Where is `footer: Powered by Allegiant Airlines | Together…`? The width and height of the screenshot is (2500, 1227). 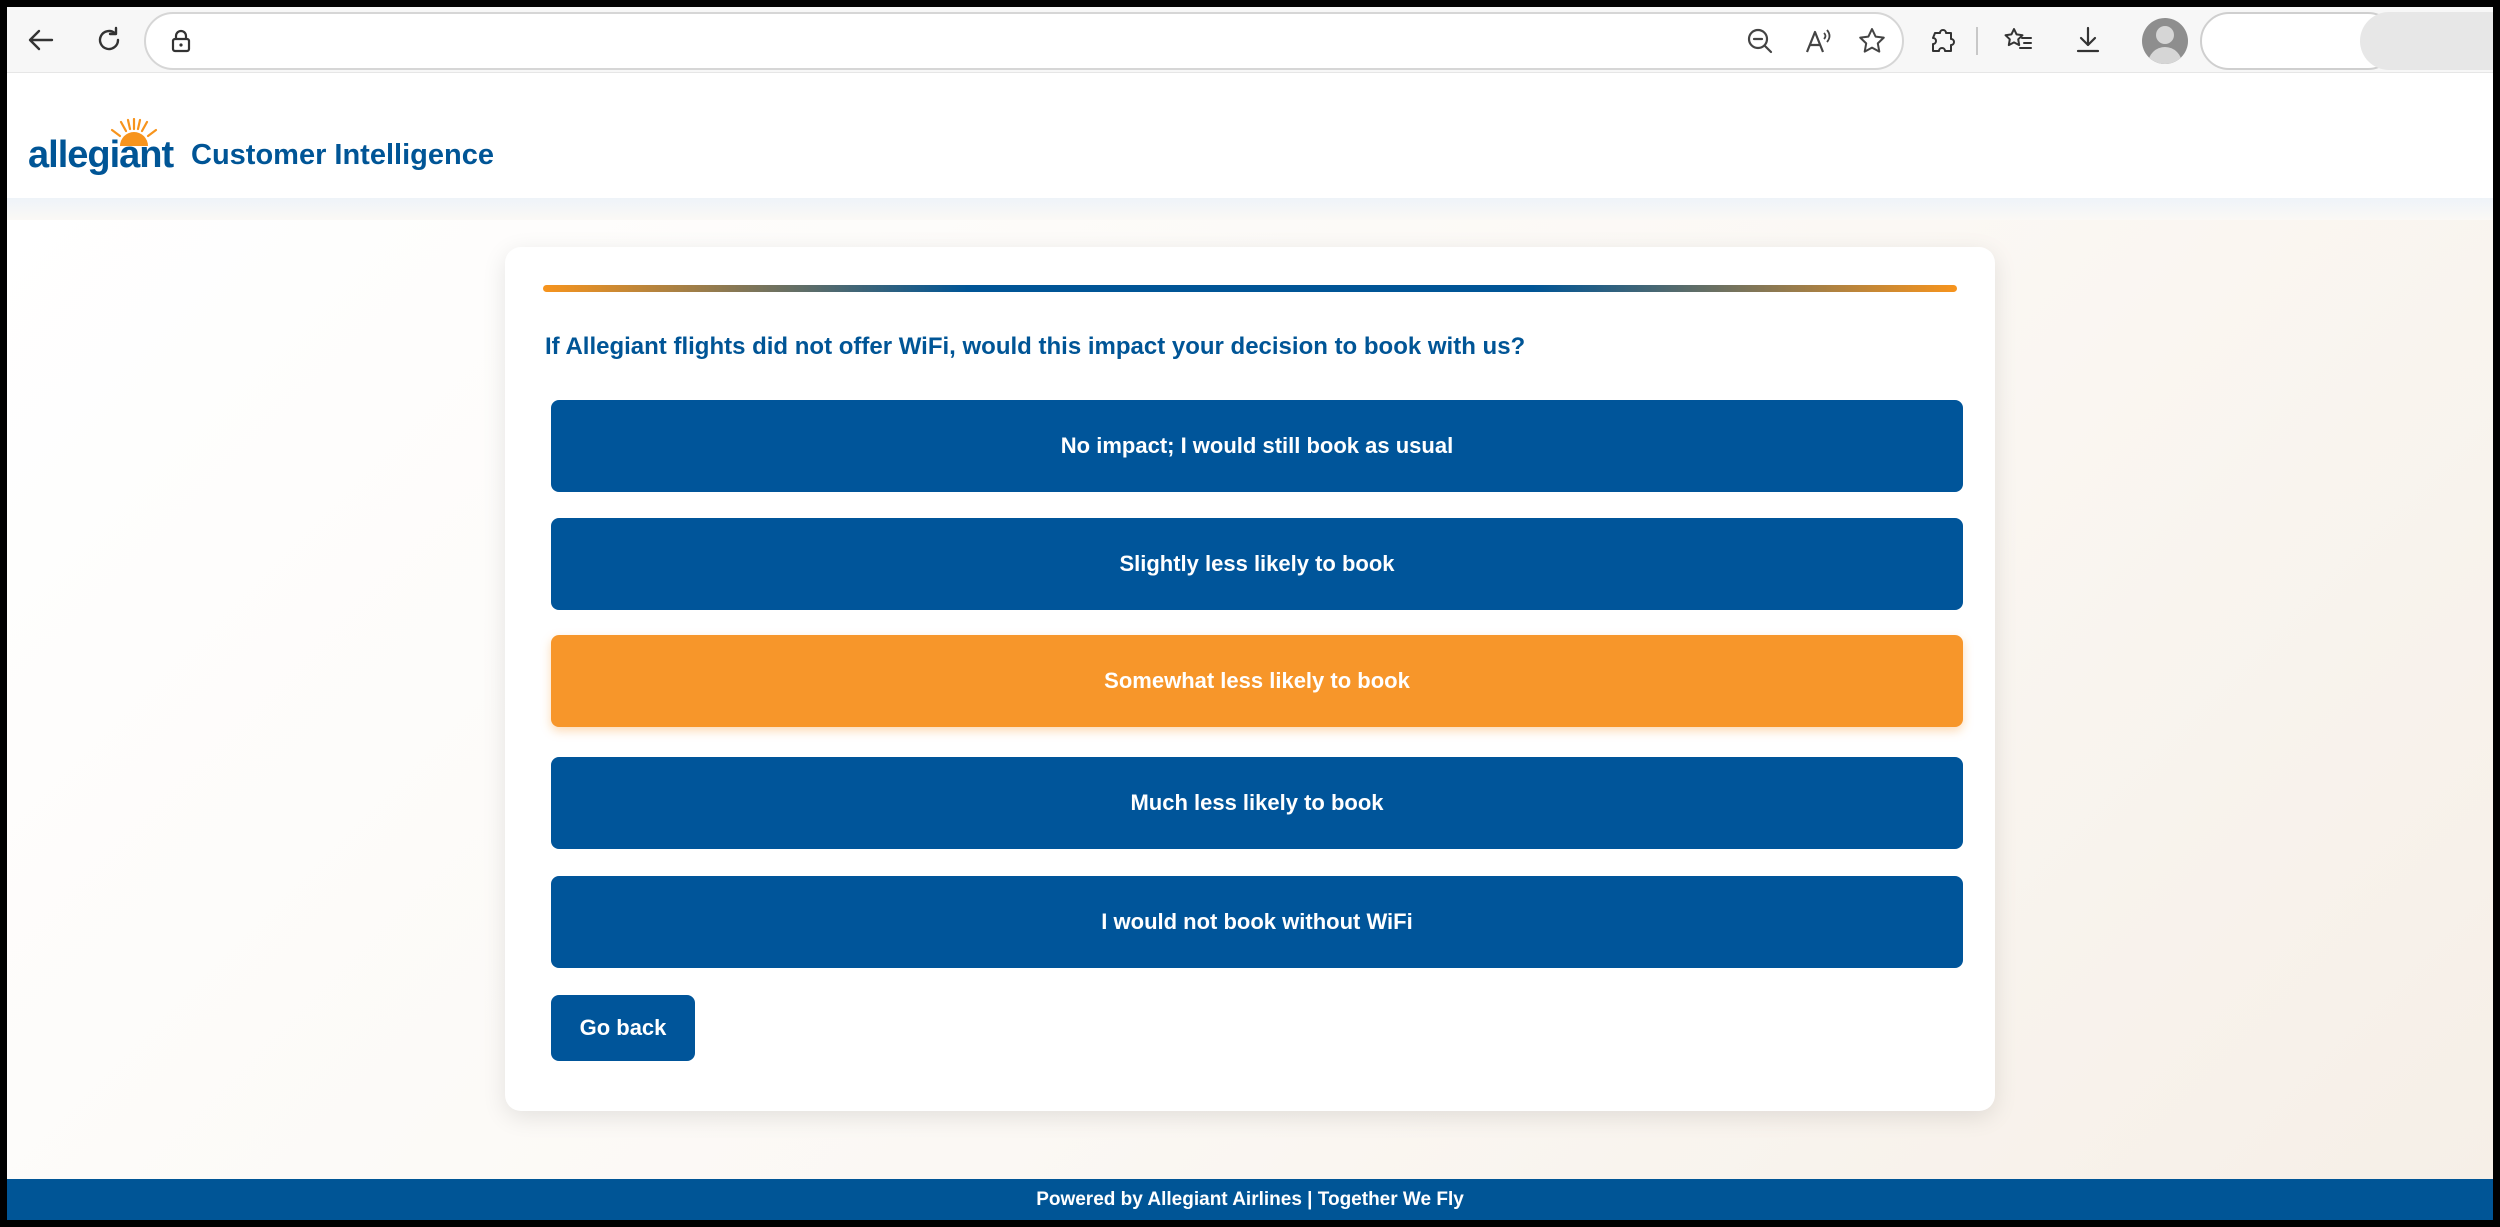
footer: Powered by Allegiant Airlines | Together… is located at coordinates (1250, 1199).